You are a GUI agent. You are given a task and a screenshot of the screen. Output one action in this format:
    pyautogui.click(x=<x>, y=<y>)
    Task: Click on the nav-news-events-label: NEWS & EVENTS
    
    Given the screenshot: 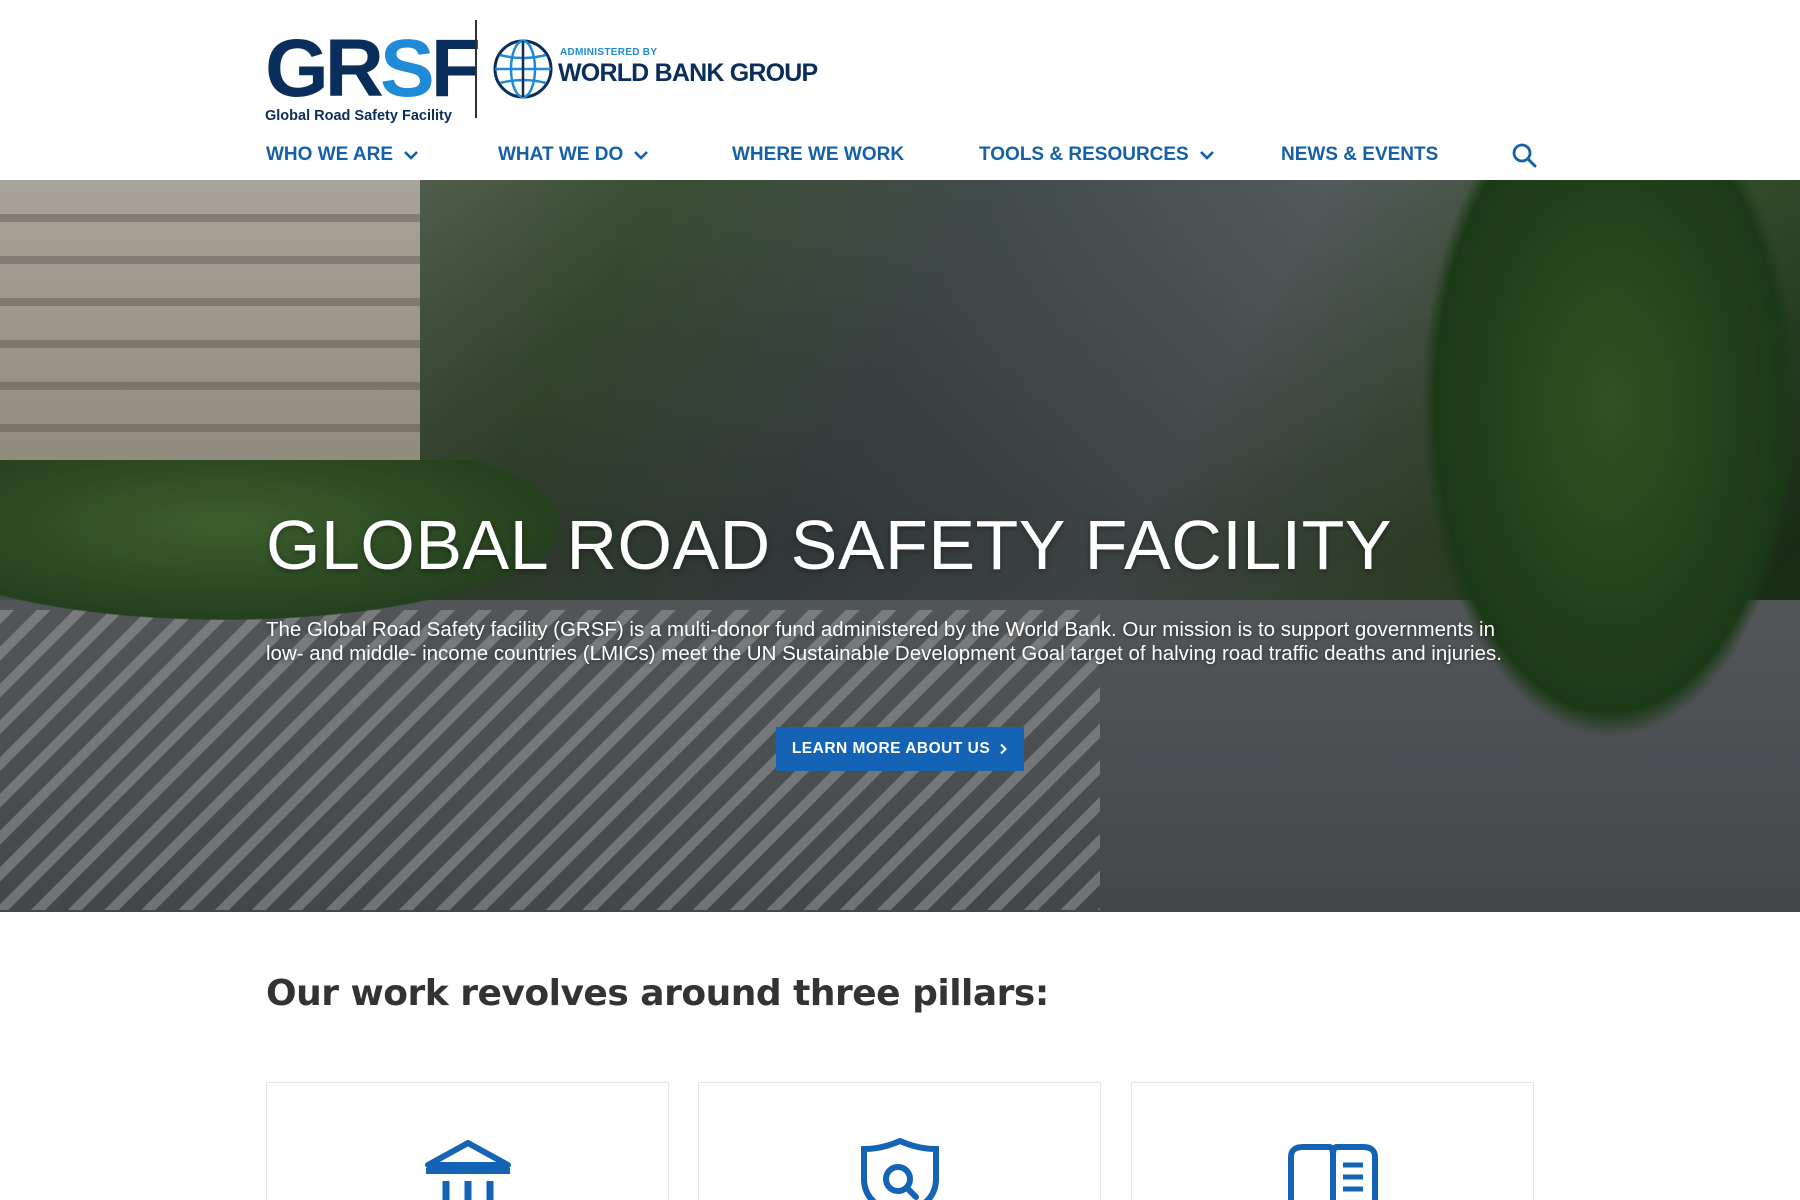 What is the action you would take?
    pyautogui.click(x=1360, y=154)
    